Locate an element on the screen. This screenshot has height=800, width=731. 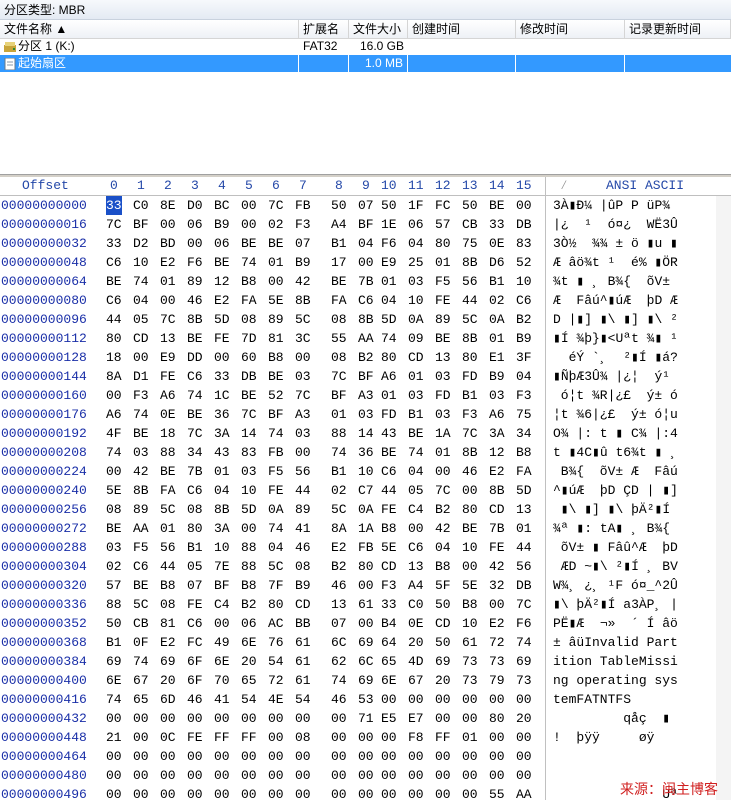
hex-byte: 32 is located at coordinates (497, 585).